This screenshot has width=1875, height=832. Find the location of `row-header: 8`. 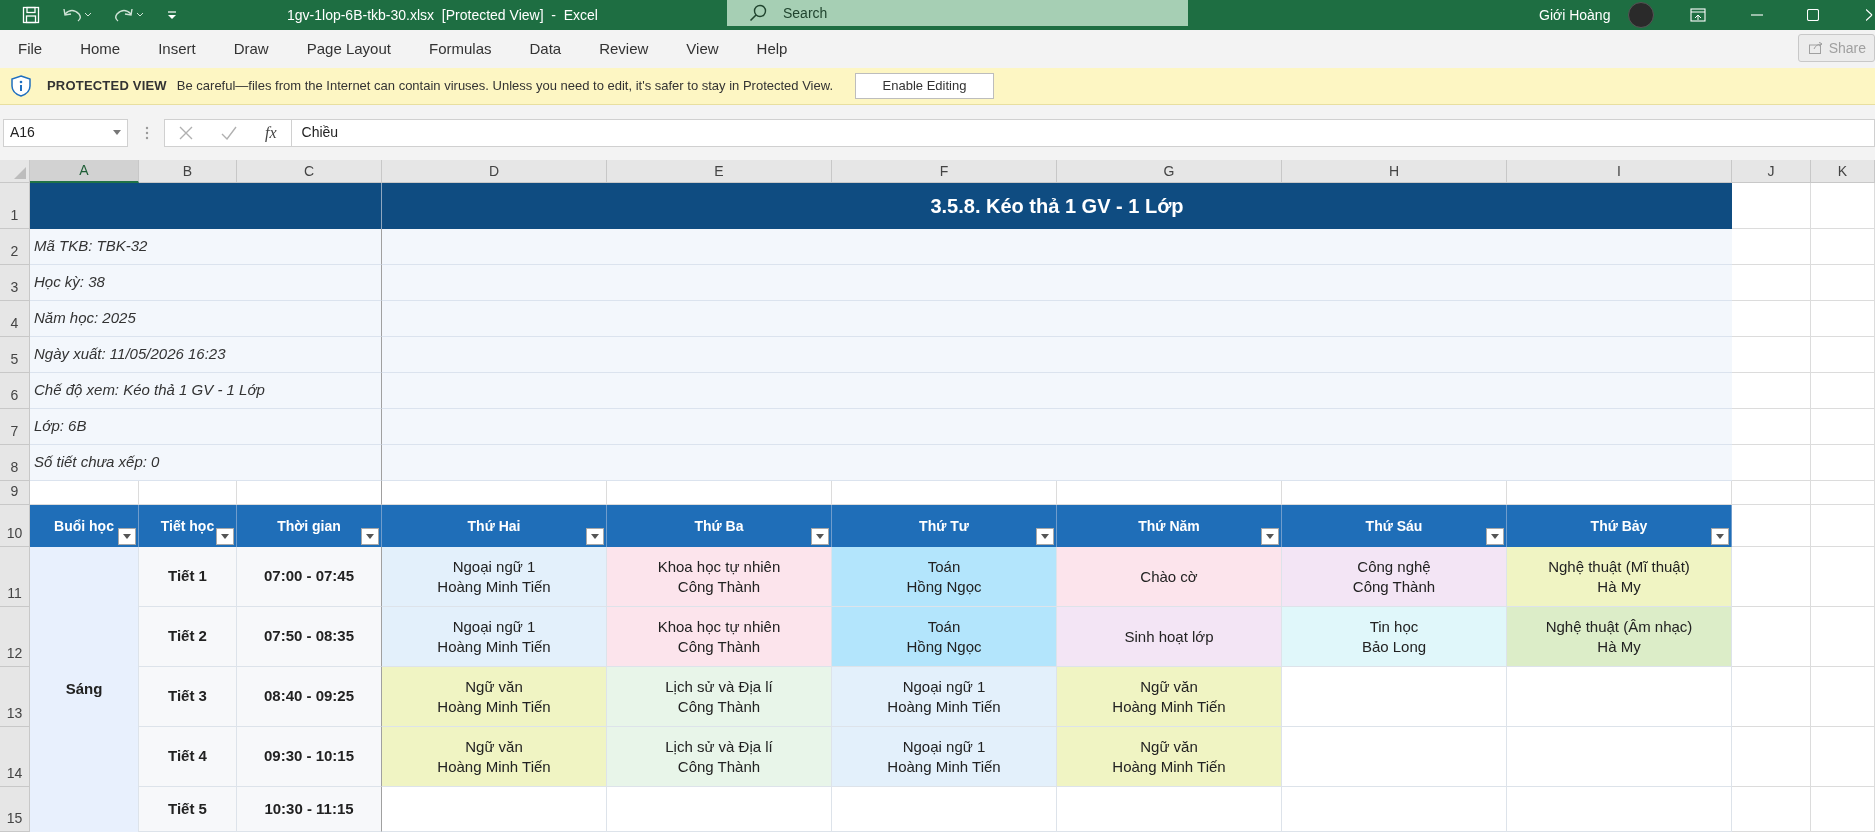

row-header: 8 is located at coordinates (15, 463).